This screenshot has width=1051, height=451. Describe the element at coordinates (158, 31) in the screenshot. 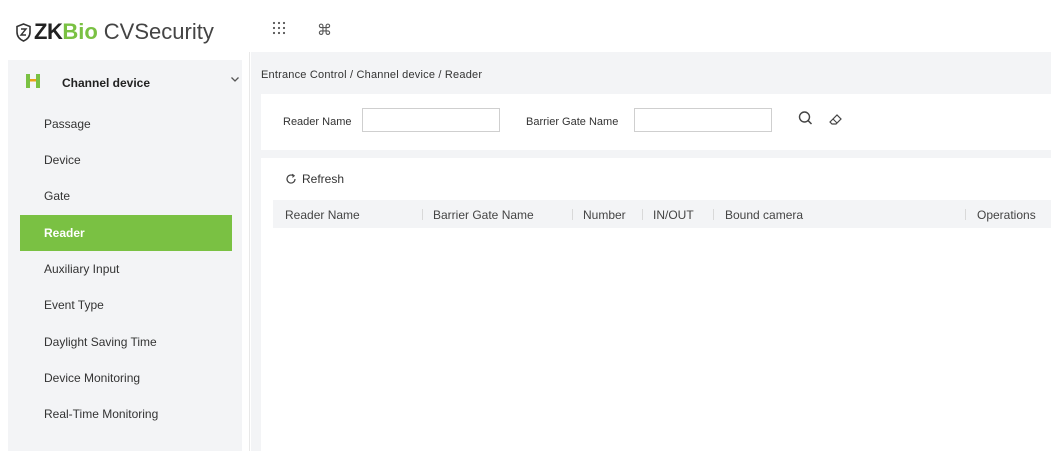

I see `logo-cv-text: CVSecurity` at that location.